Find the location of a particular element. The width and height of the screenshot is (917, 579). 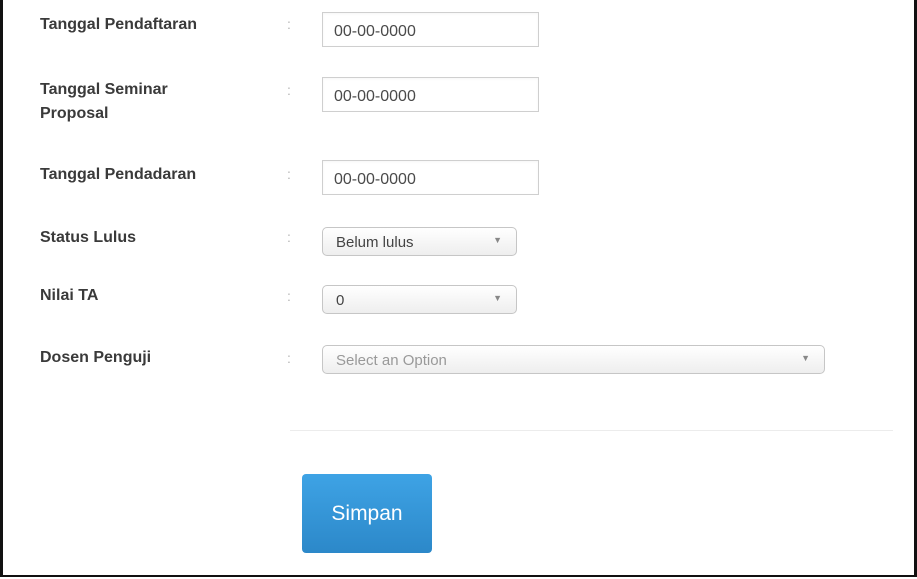

label-status-lulus: Status Lulus is located at coordinates (88, 237).